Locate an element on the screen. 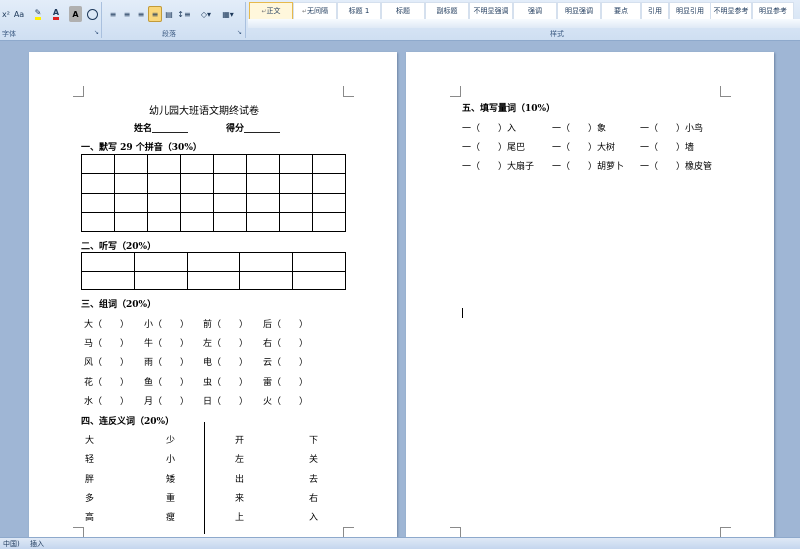 The image size is (800, 549). list-item: 日（ ） is located at coordinates (226, 402).